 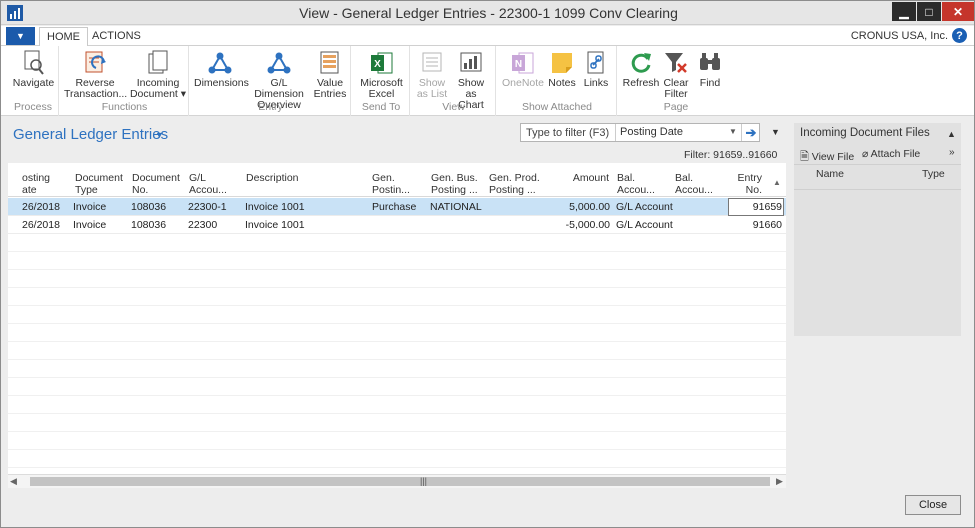 I want to click on column-header-document-no: Document No., so click(x=156, y=184).